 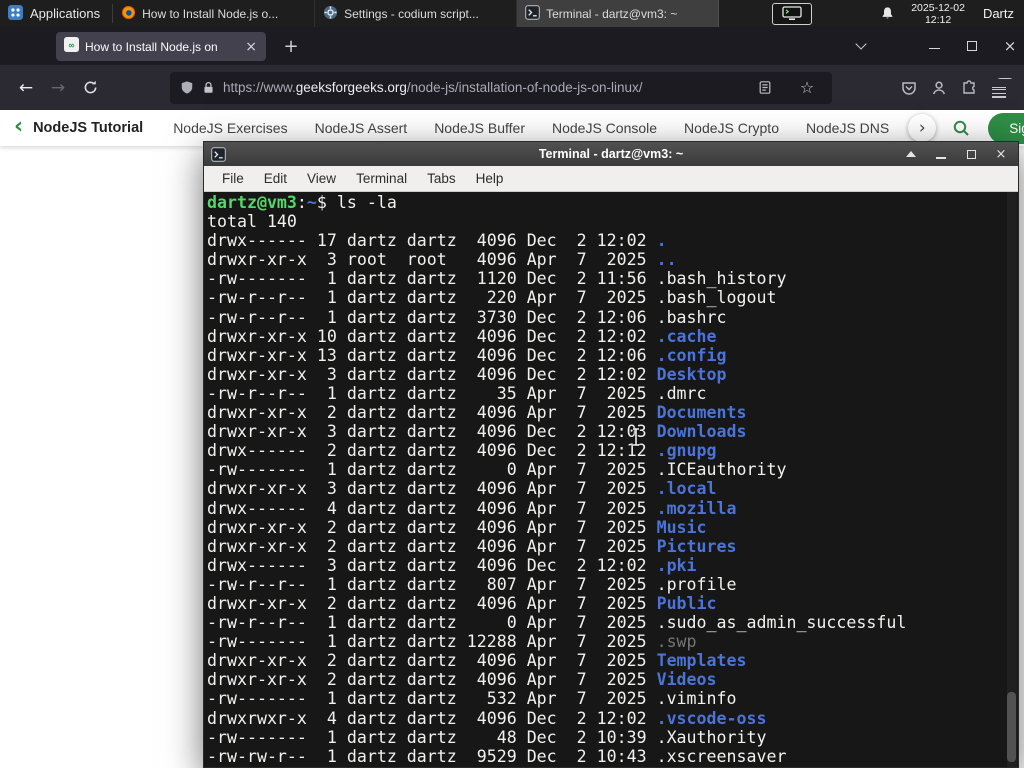 What do you see at coordinates (1012, 479) in the screenshot?
I see `terminal-scrollbar-track` at bounding box center [1012, 479].